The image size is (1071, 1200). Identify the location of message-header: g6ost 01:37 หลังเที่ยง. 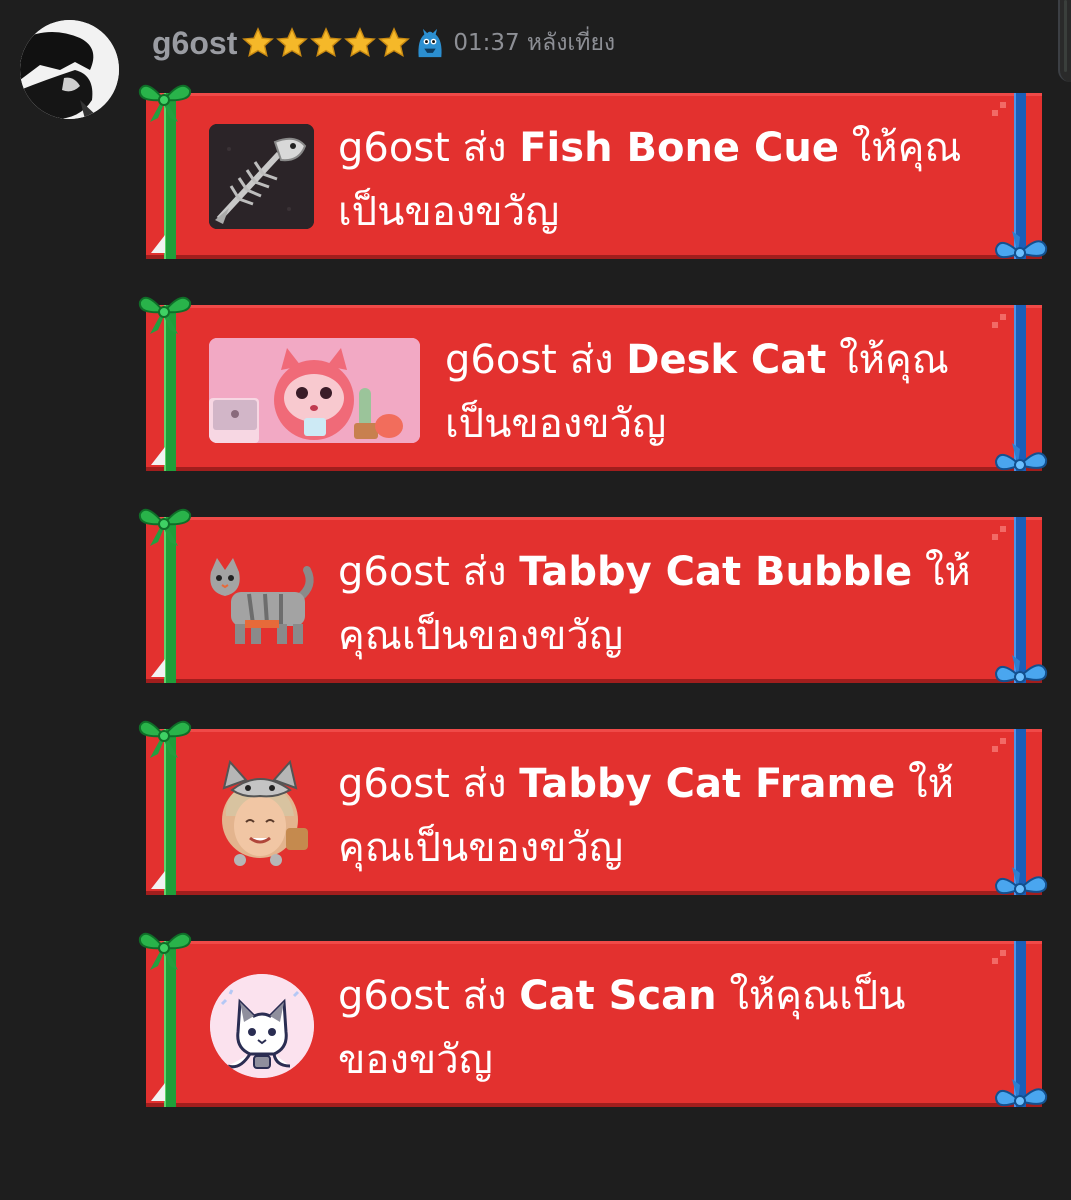
(383, 43).